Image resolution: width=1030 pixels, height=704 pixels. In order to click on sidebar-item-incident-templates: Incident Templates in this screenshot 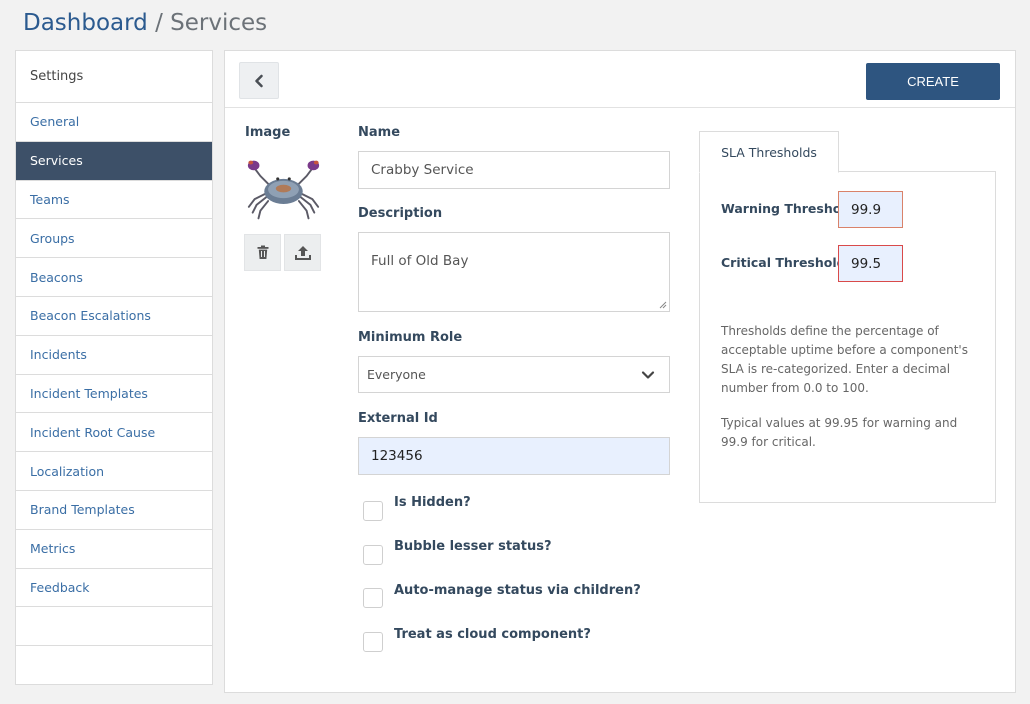, I will do `click(114, 394)`.